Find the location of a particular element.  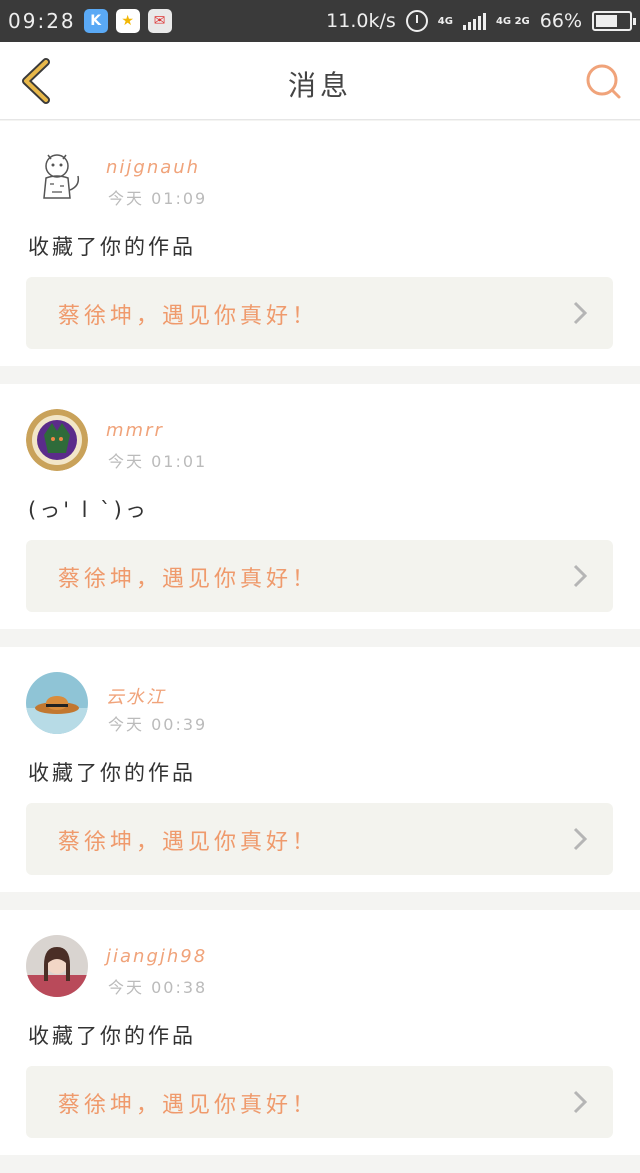

status-bar: 09:28 K ★ ✉ 11.0k/s 4G 4G 2G 66% is located at coordinates (320, 21).